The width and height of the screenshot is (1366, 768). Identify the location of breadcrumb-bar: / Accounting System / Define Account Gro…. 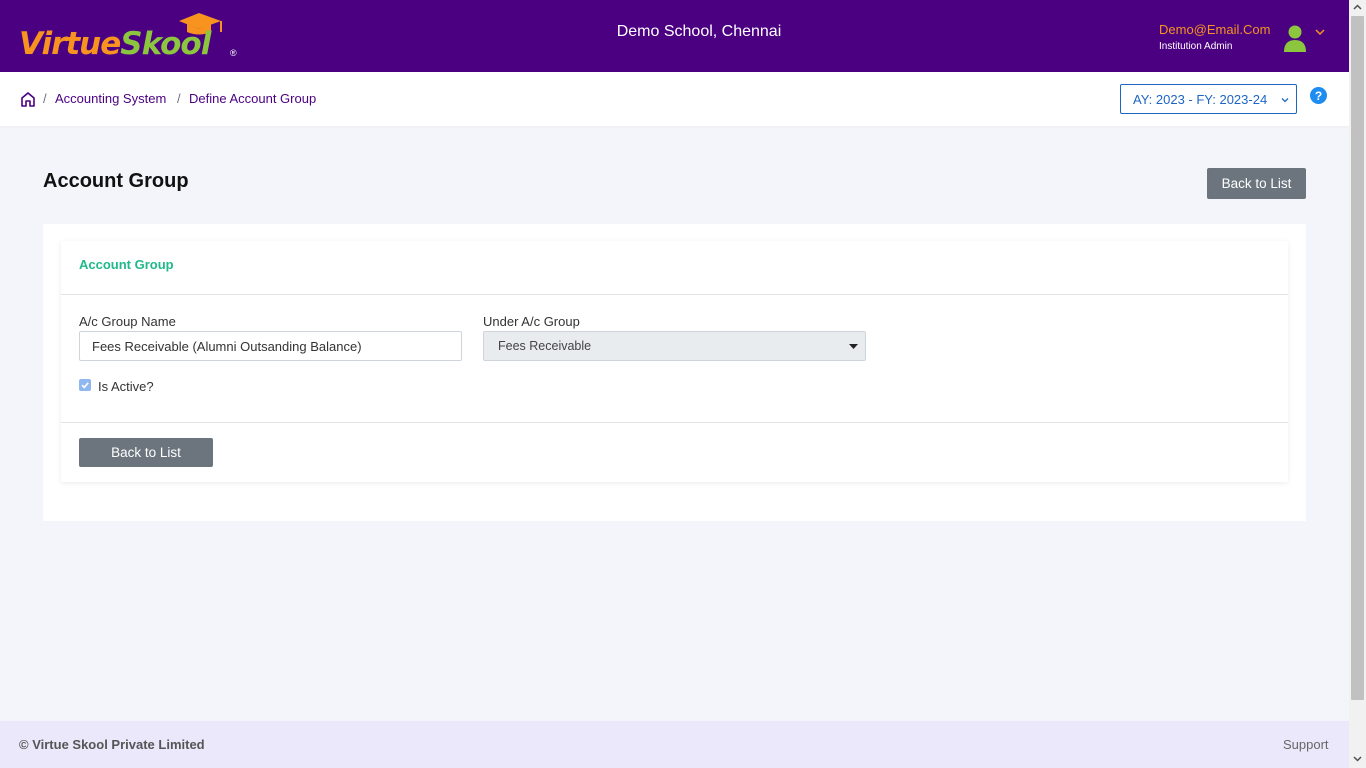
(674, 99).